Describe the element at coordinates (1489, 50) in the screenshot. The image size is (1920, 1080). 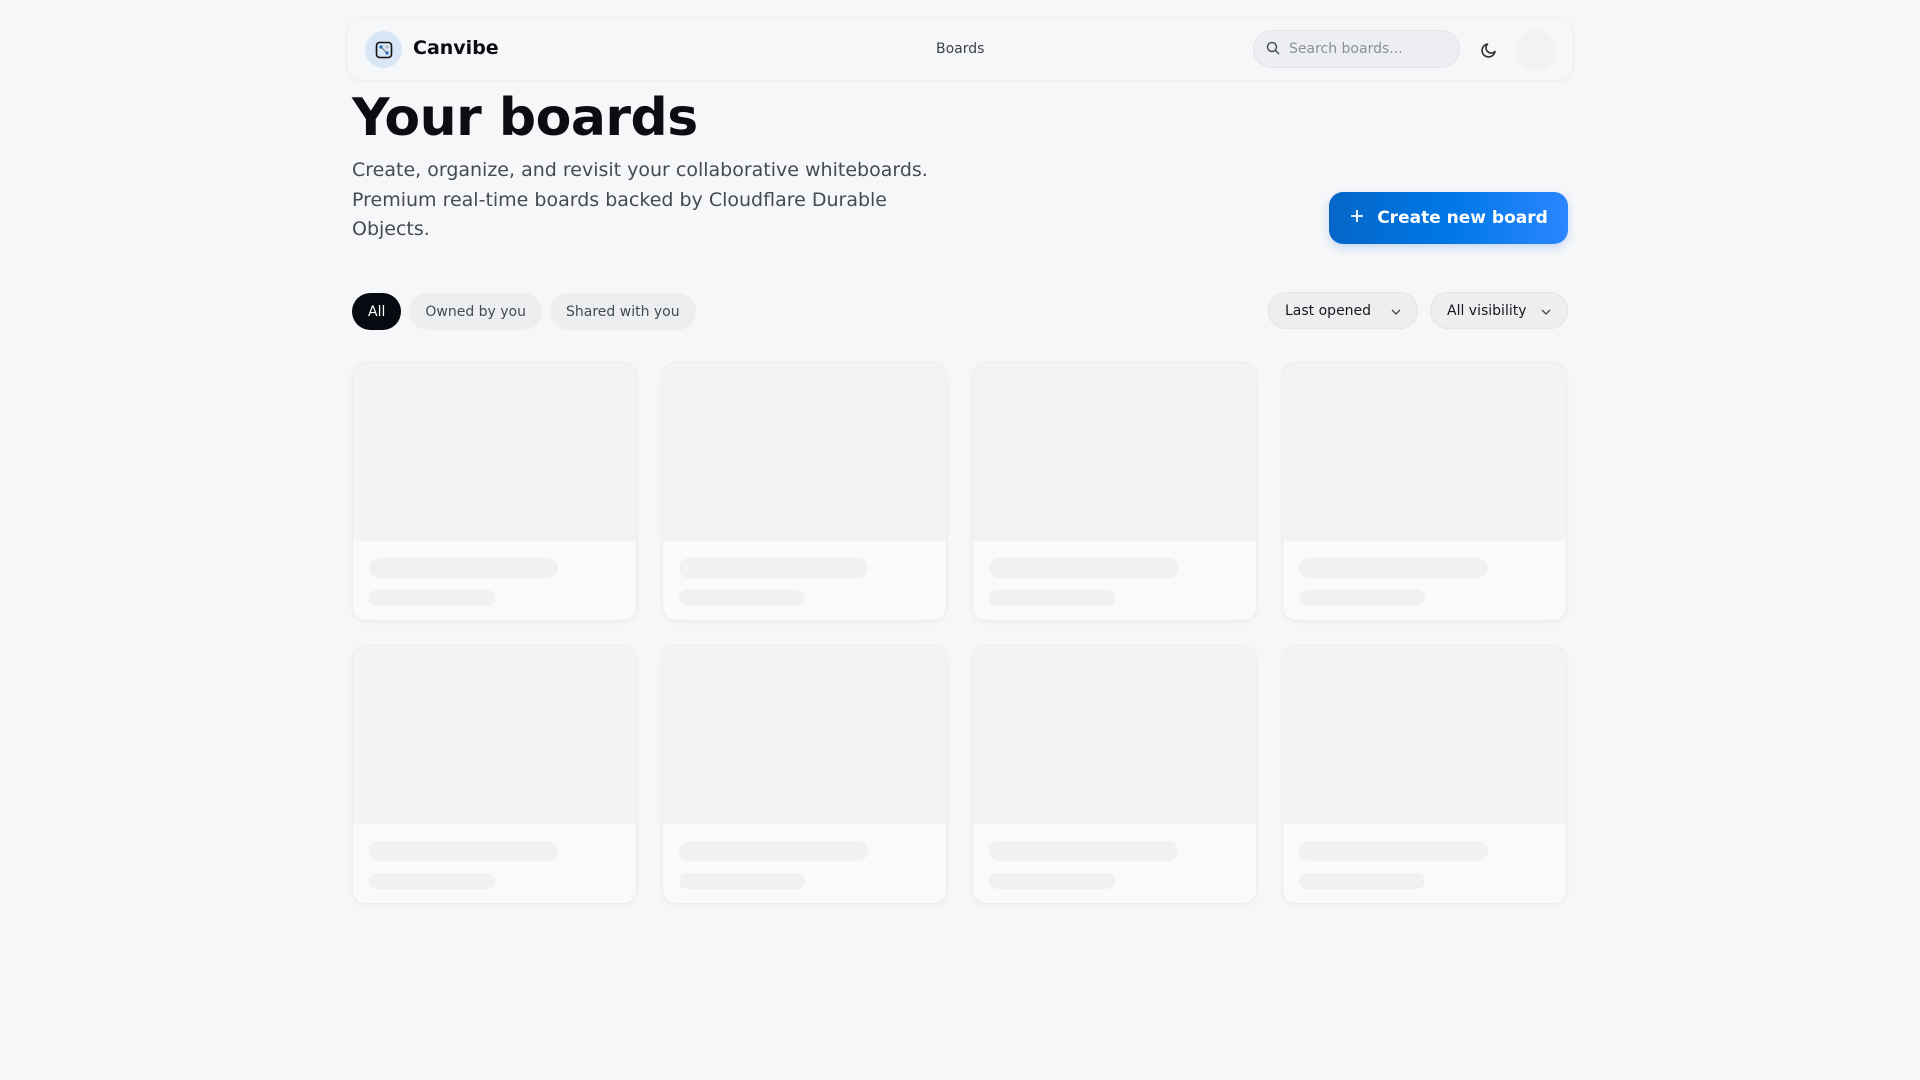
I see `theme-toggle-moon-icon` at that location.